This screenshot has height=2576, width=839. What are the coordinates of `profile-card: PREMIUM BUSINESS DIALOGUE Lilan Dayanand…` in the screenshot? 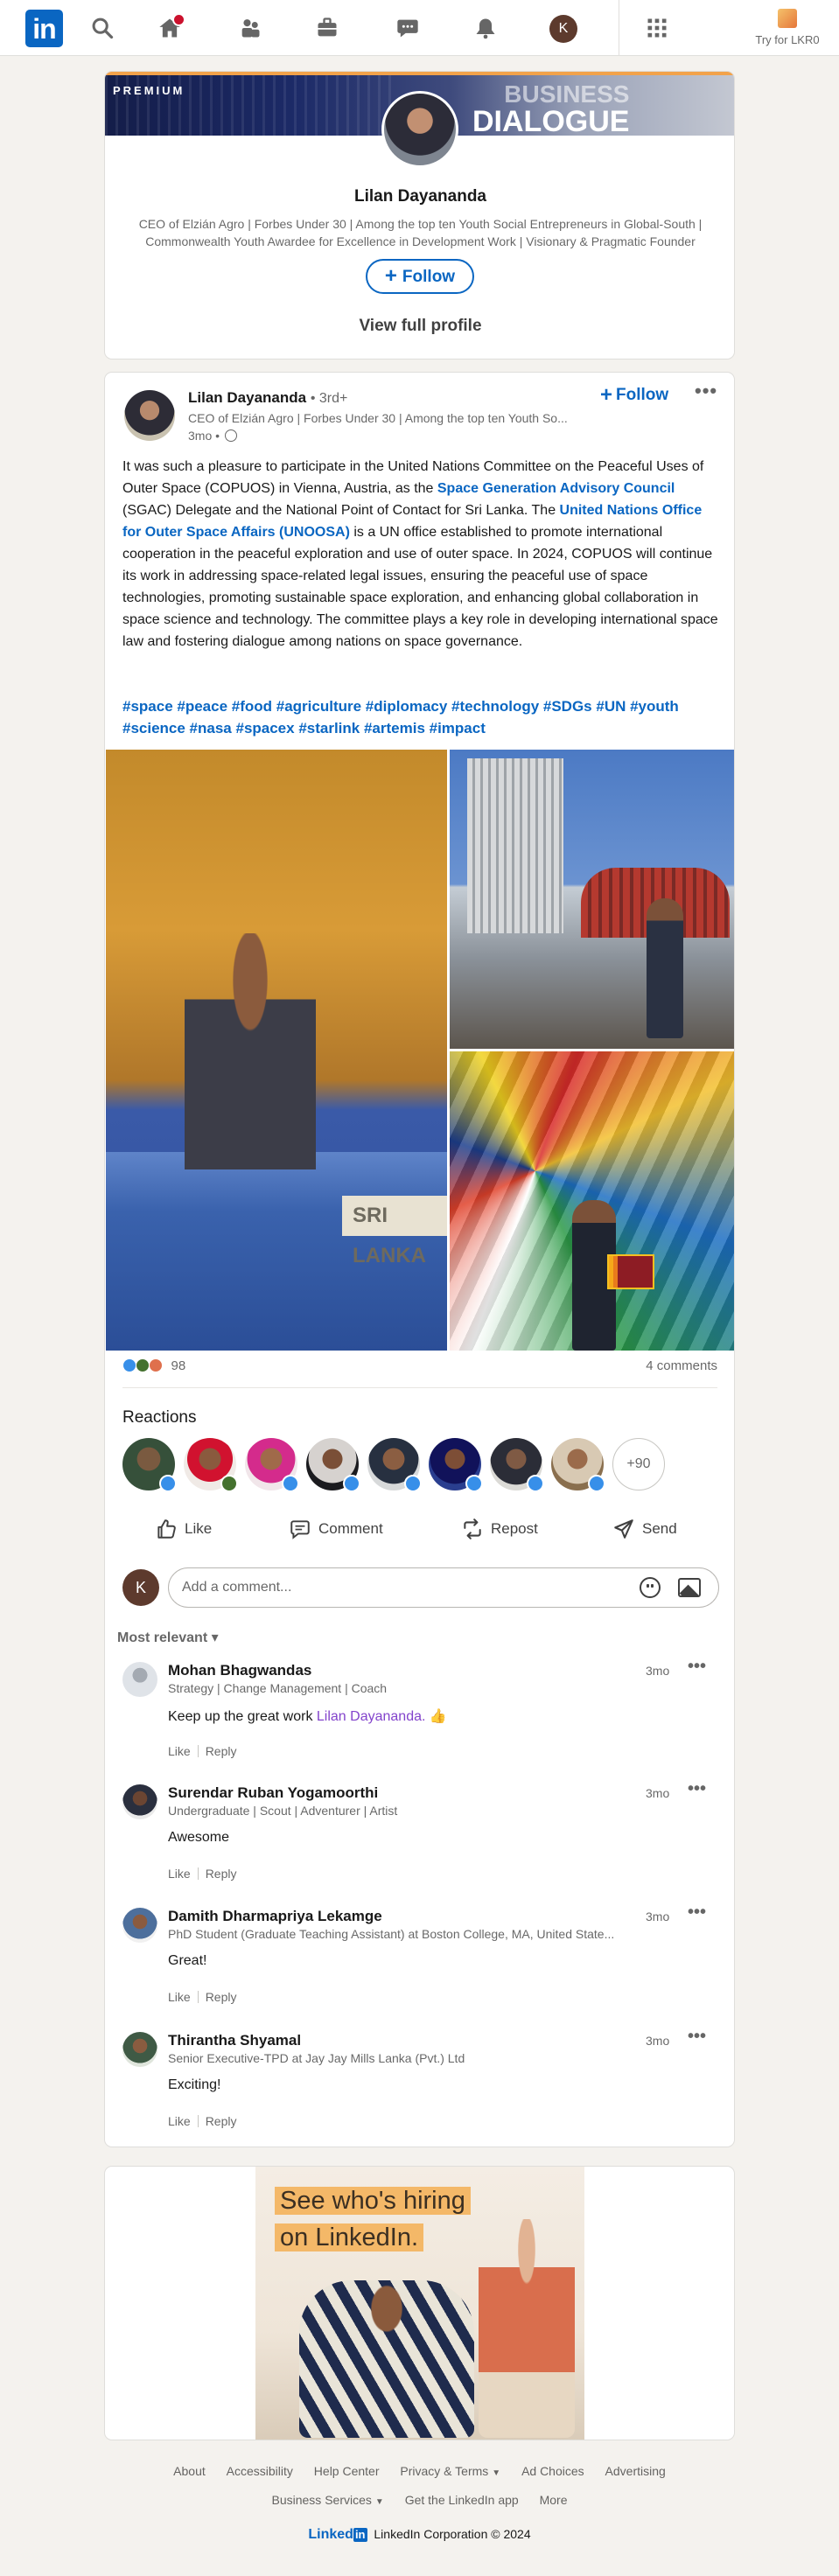 It's located at (420, 215).